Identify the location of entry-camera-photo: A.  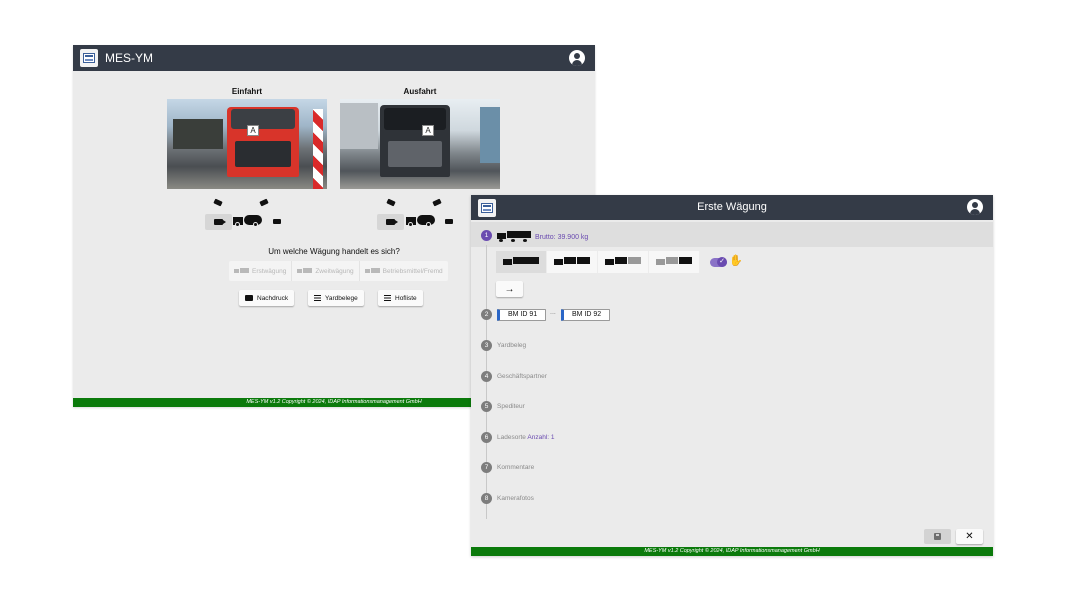
(247, 144).